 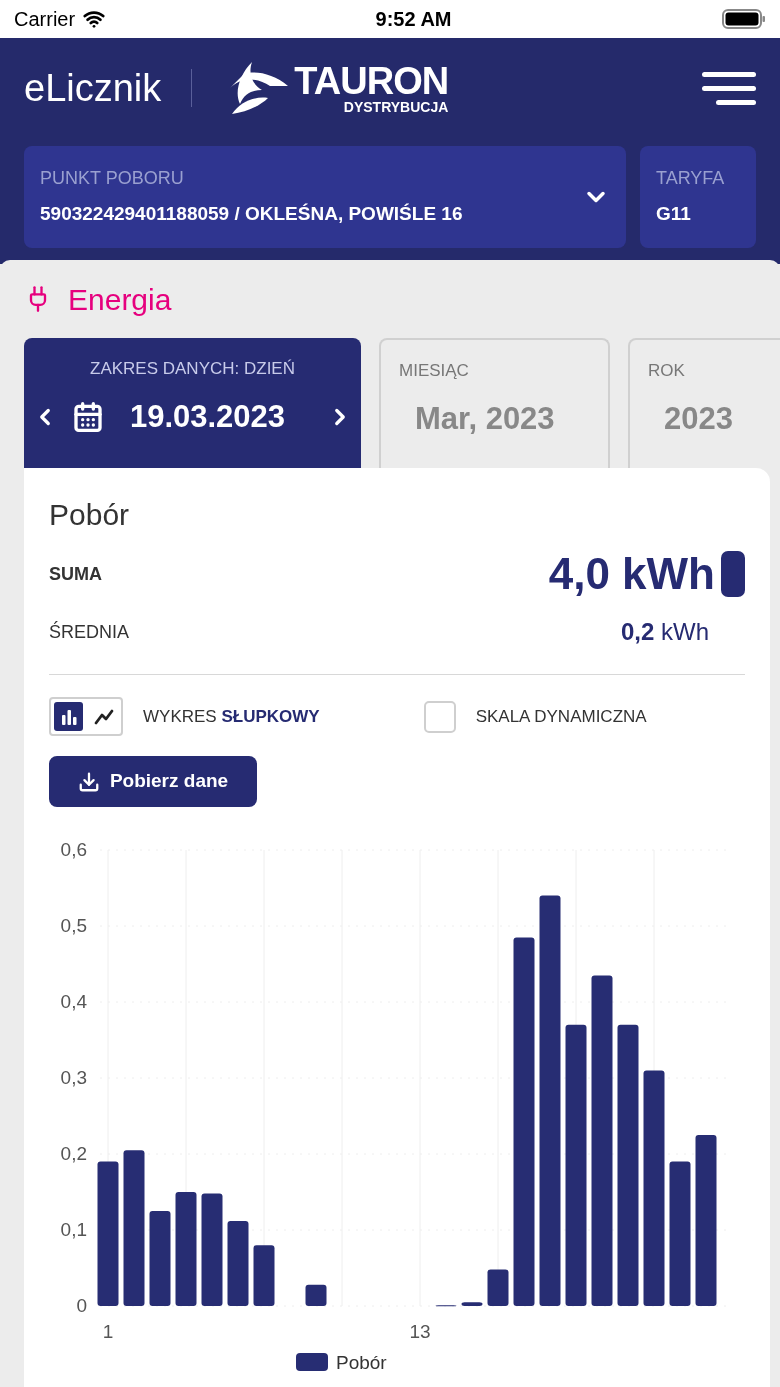 I want to click on bar-chart-icon, so click(x=68, y=716).